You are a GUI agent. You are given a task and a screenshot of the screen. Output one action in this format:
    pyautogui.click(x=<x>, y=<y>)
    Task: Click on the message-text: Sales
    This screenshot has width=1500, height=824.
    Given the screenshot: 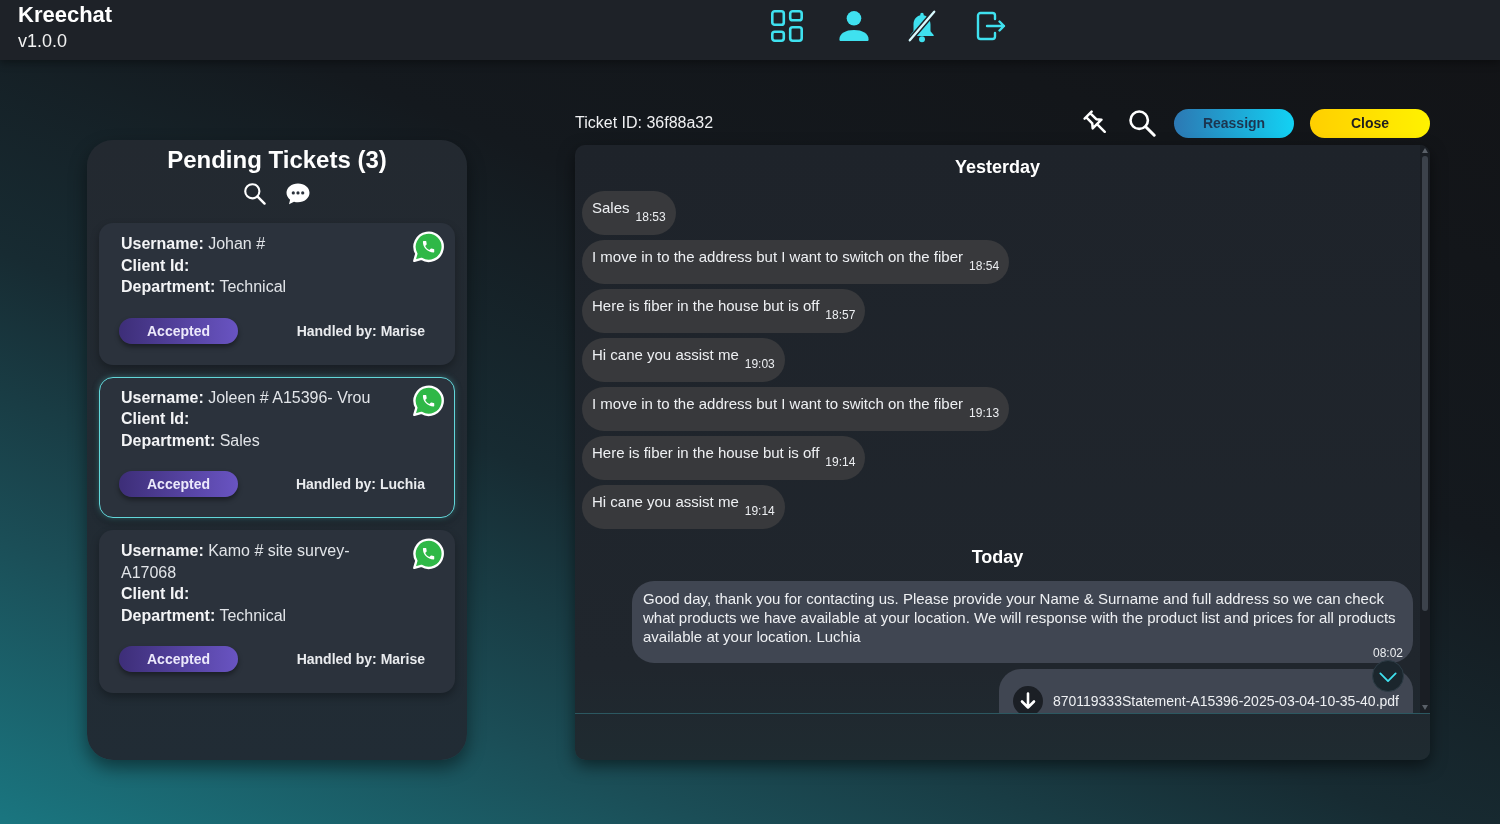 What is the action you would take?
    pyautogui.click(x=611, y=208)
    